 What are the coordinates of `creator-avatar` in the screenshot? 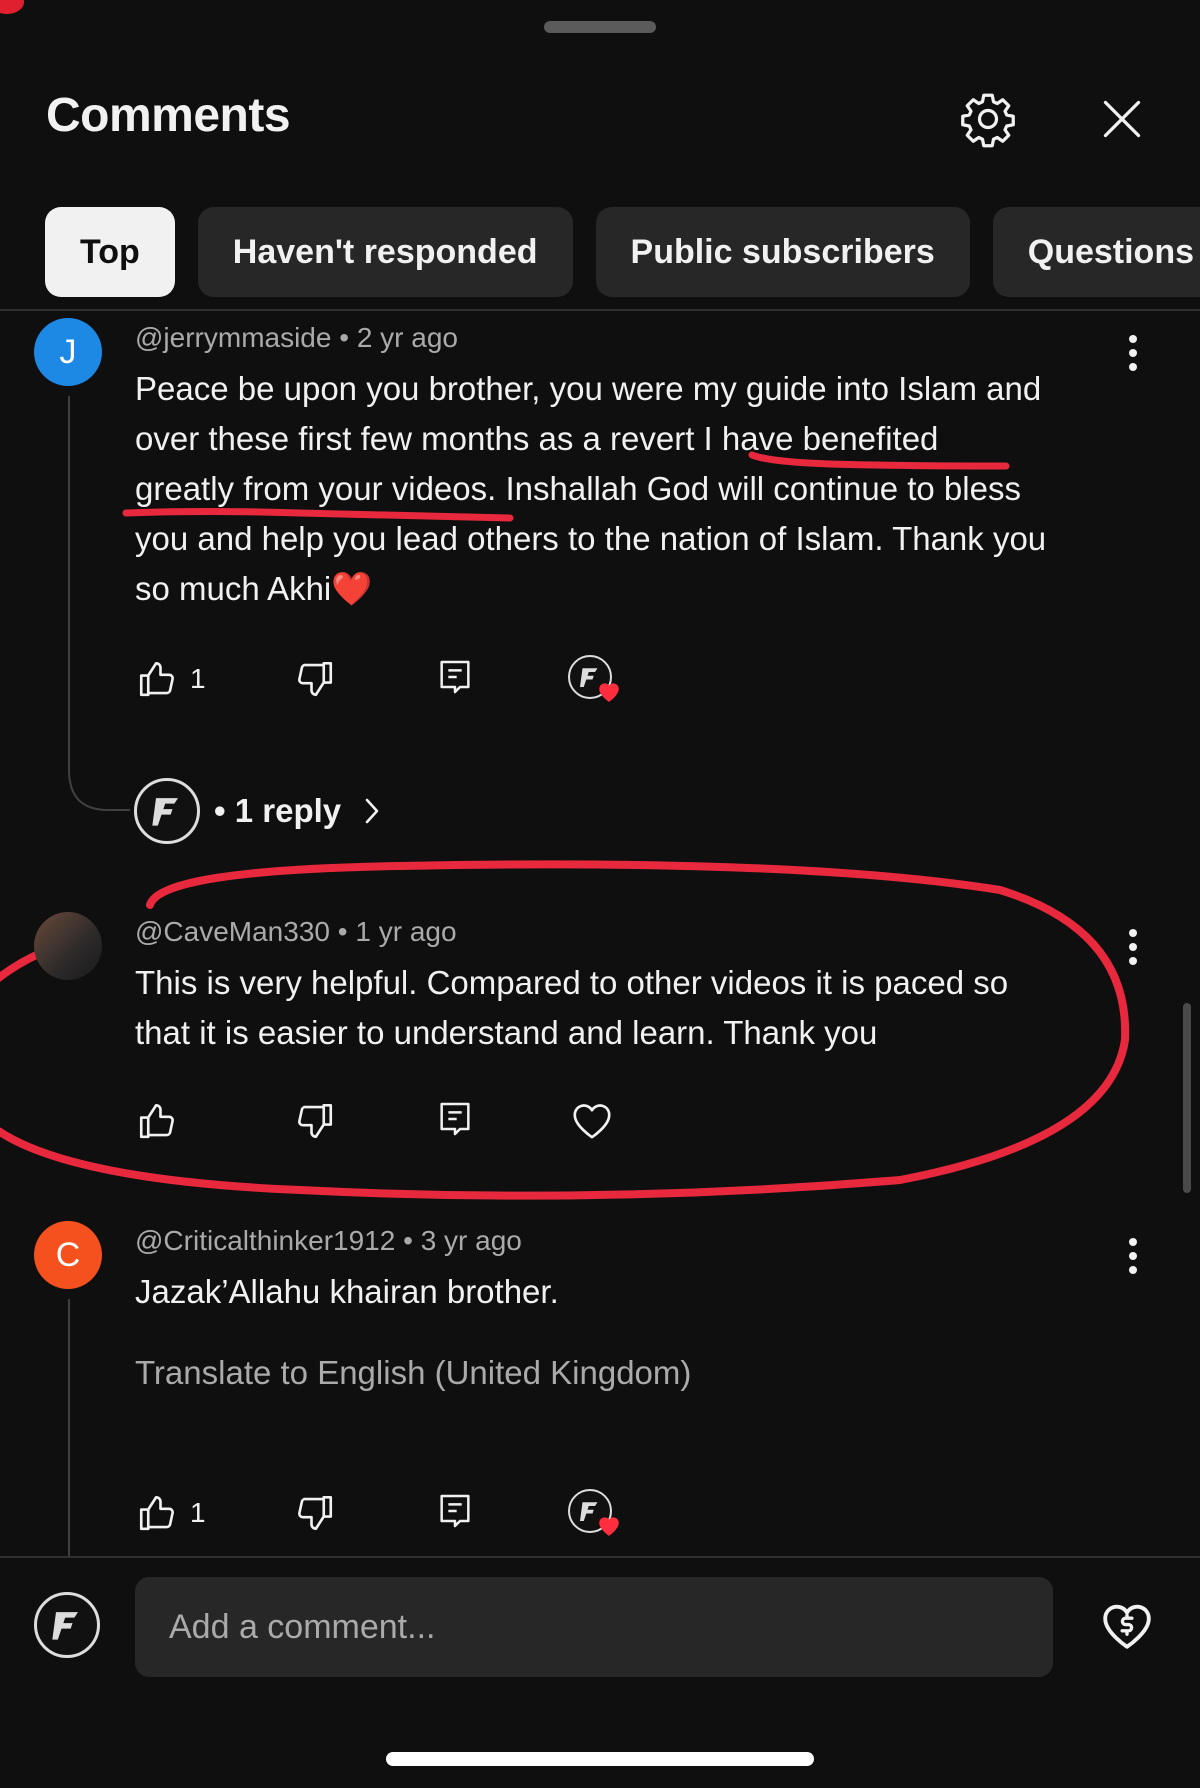 It's located at (167, 811).